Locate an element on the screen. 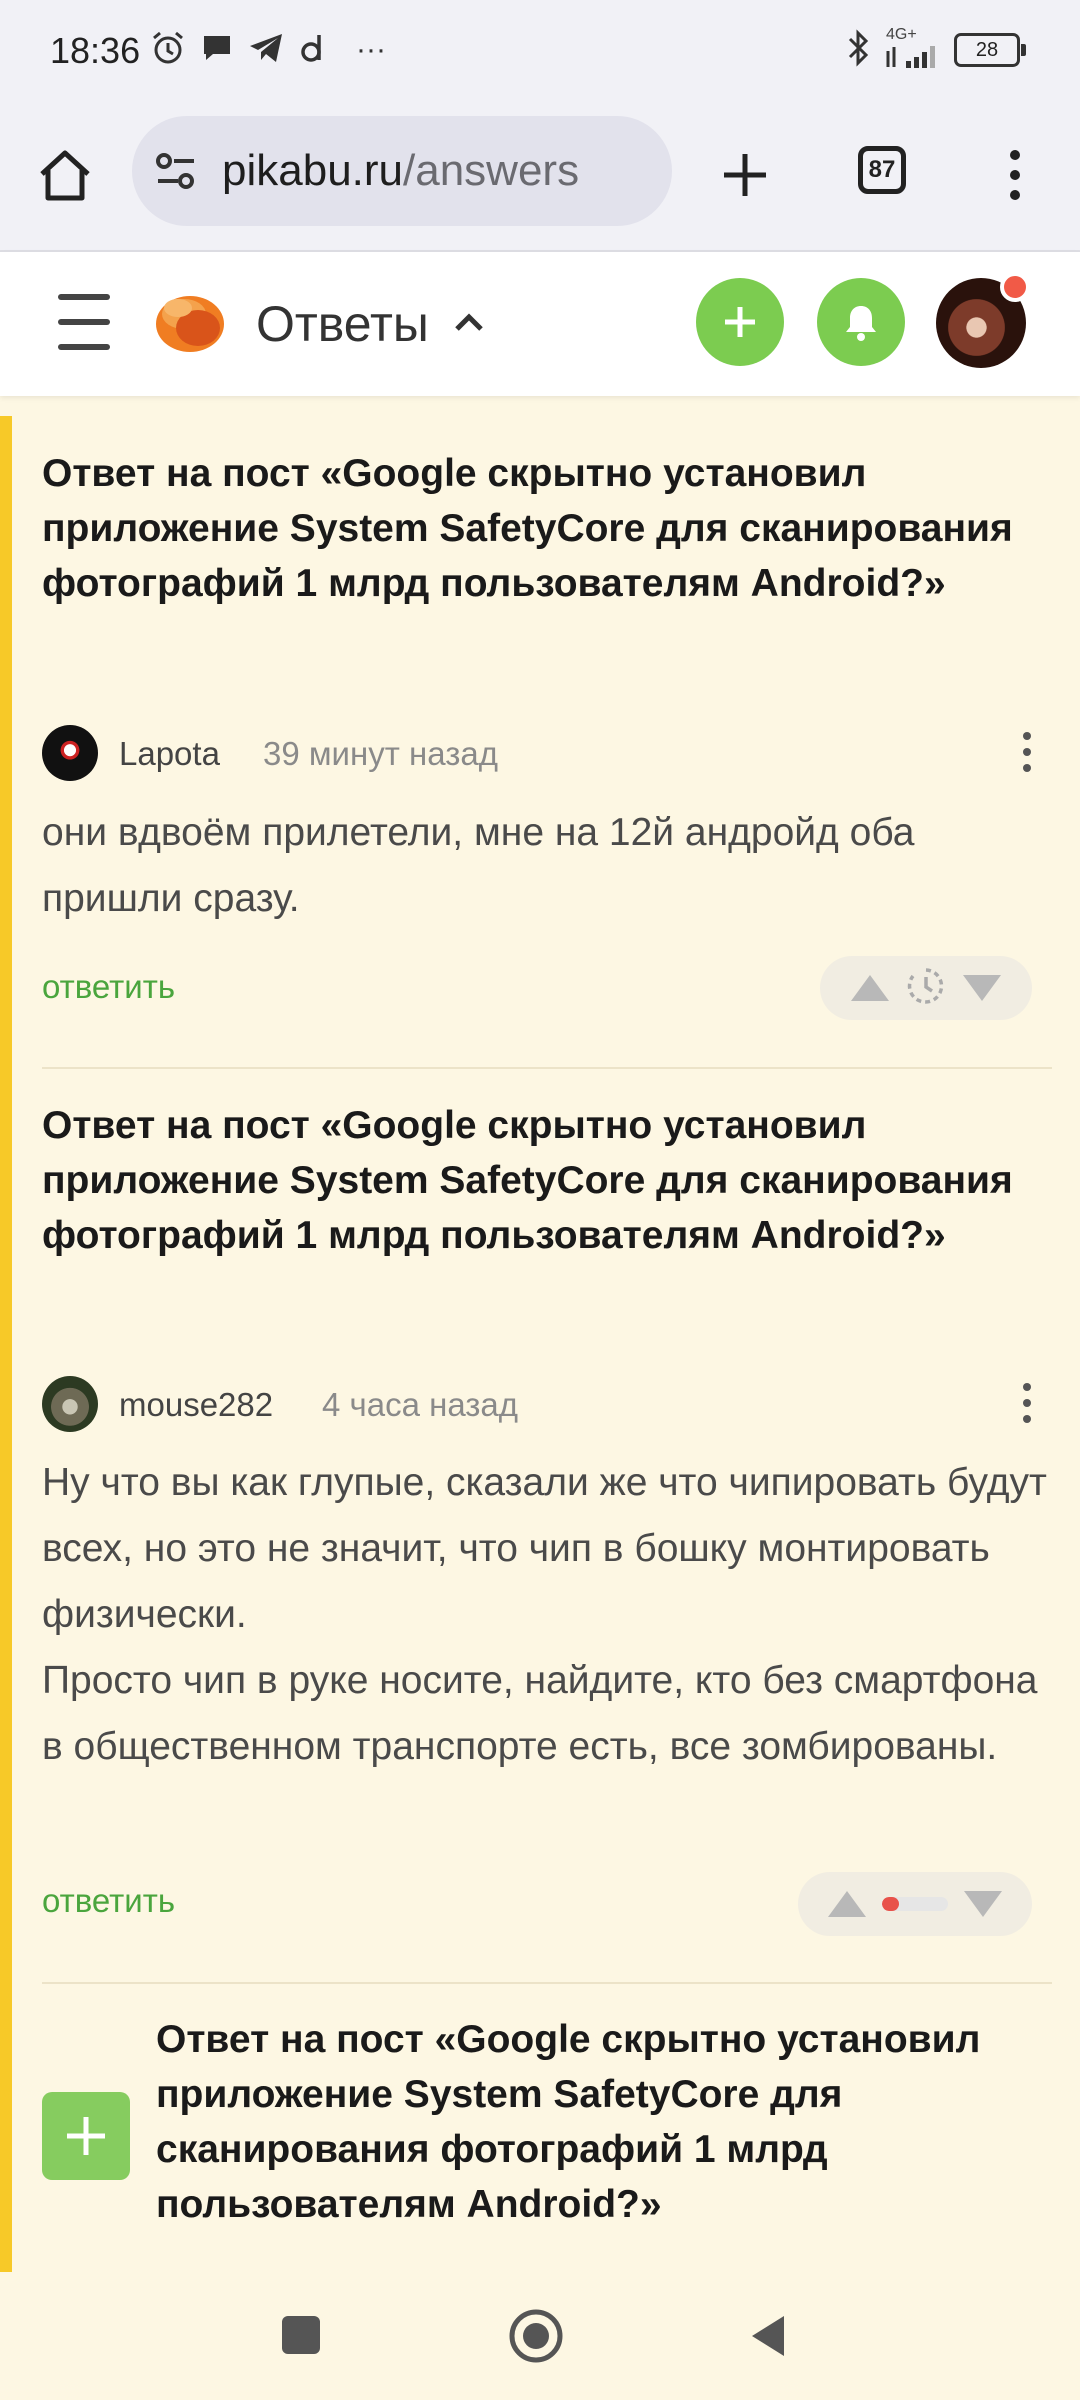 The height and width of the screenshot is (2400, 1080). url-text: pikabu.ru/answers is located at coordinates (400, 171).